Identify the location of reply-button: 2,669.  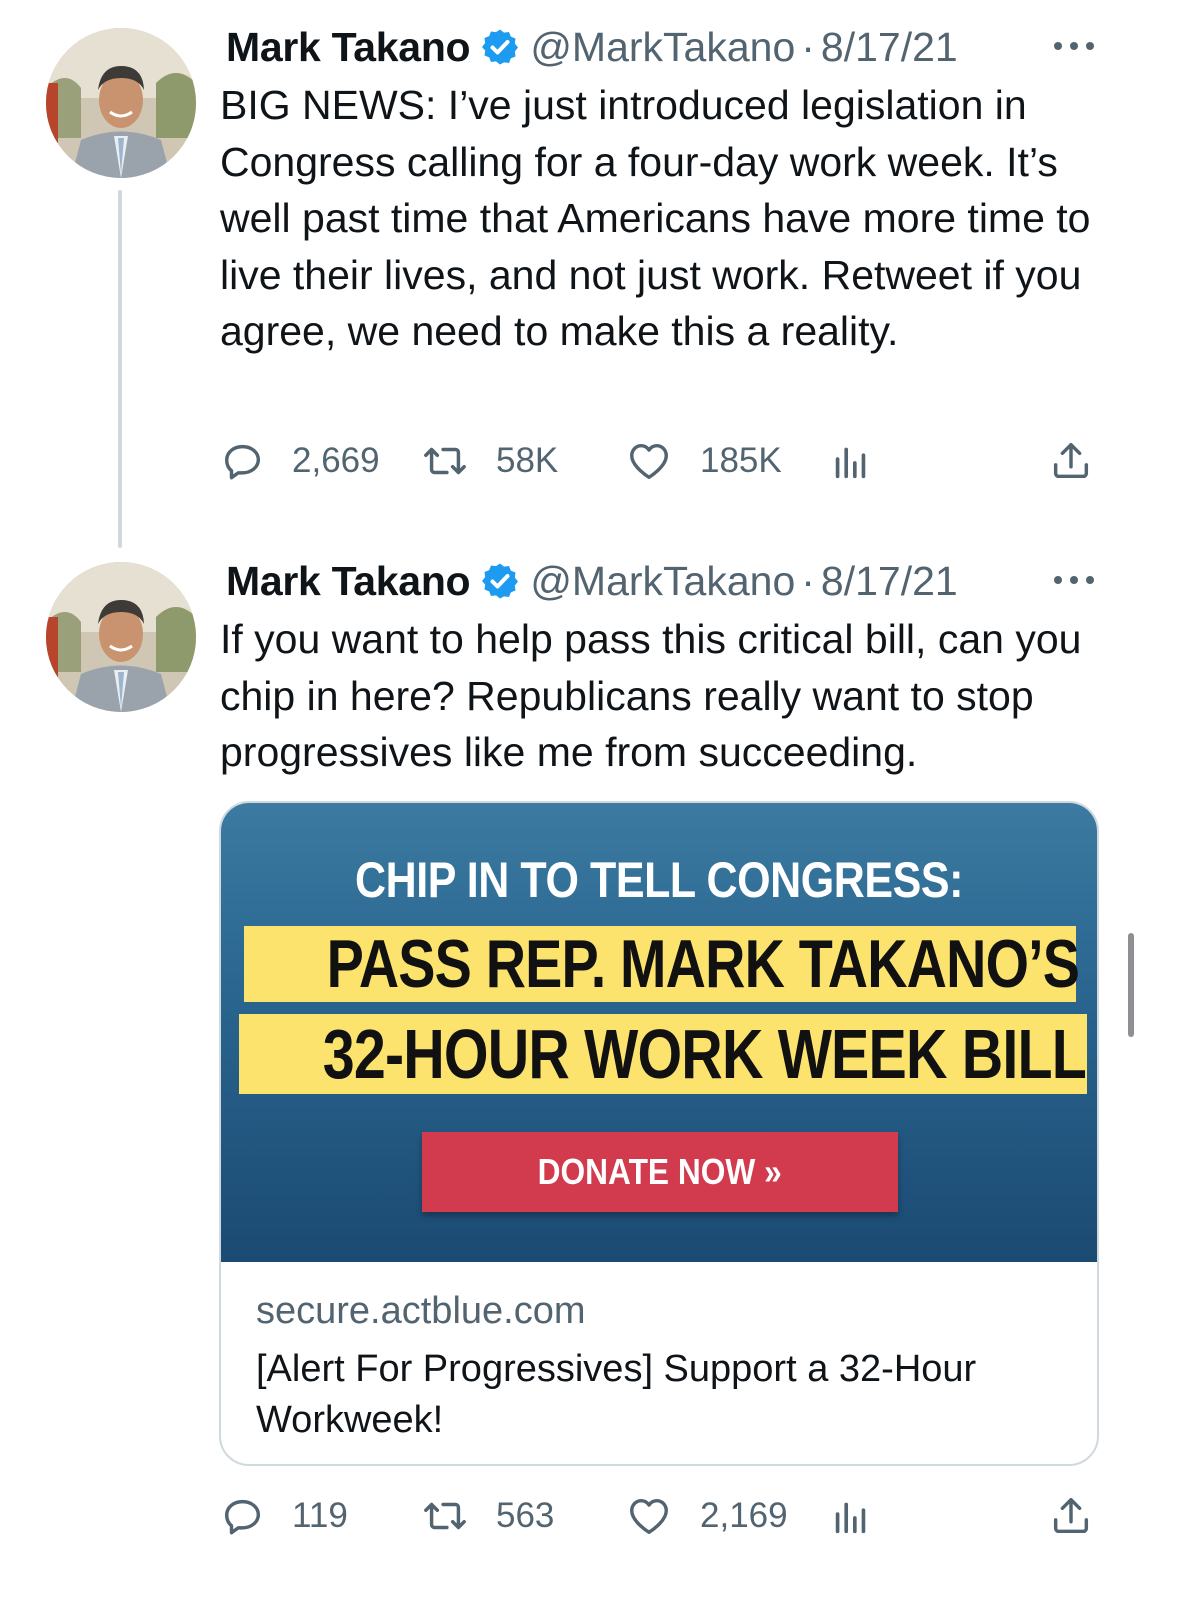
(300, 461).